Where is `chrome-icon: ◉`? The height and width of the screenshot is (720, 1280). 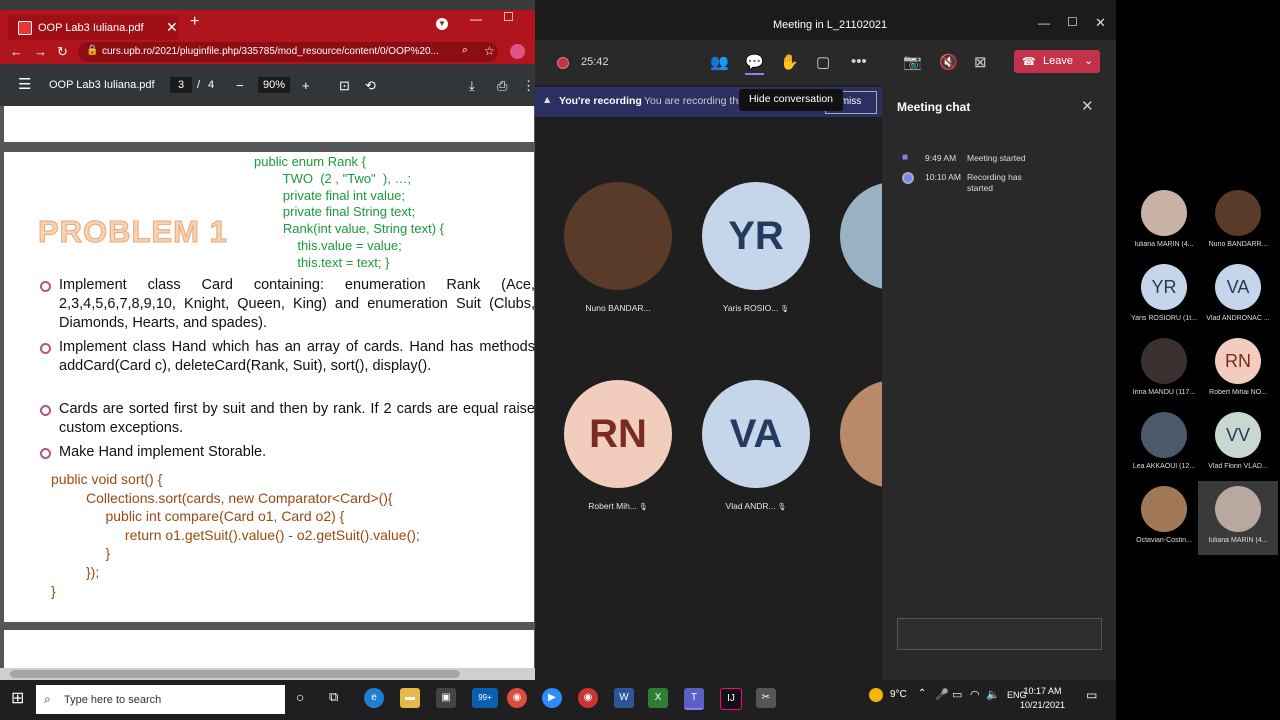
chrome-icon: ◉ is located at coordinates (517, 698).